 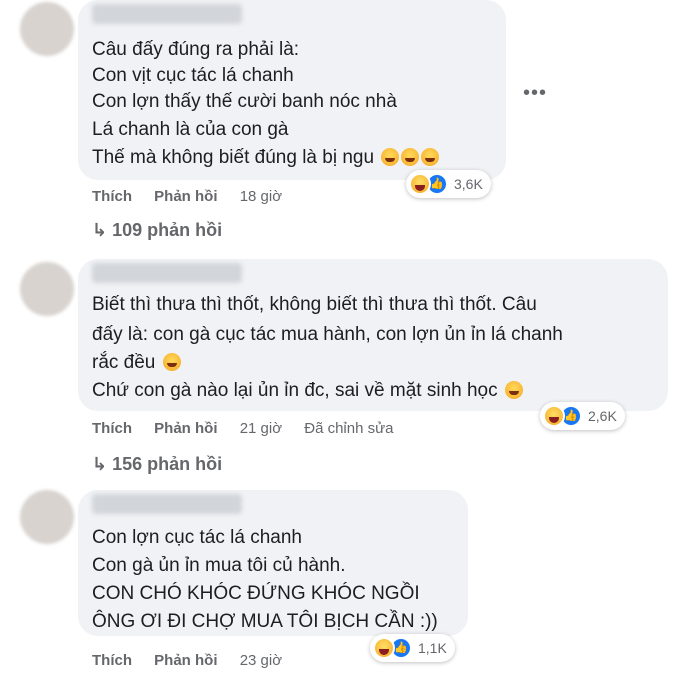 I want to click on more-options-icon: •••, so click(x=535, y=93).